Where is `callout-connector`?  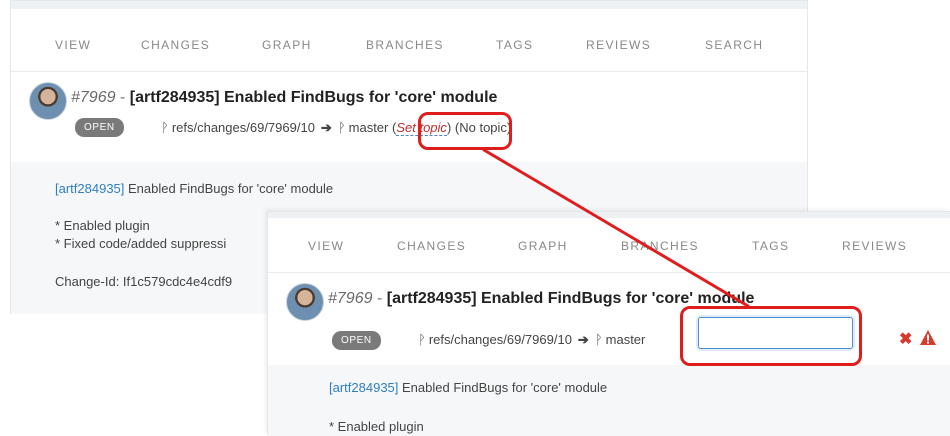 callout-connector is located at coordinates (616, 228).